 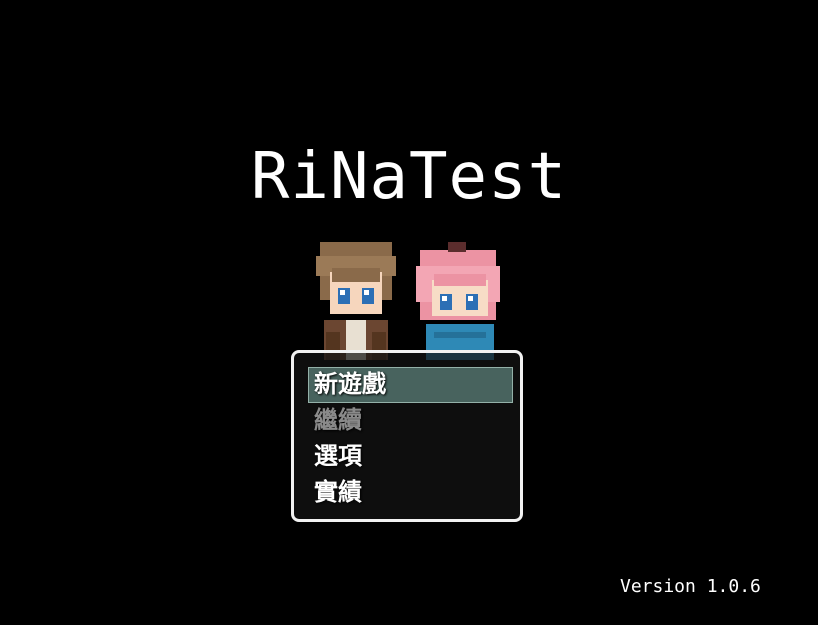 What do you see at coordinates (409, 177) in the screenshot?
I see `game-title: RiNaTest` at bounding box center [409, 177].